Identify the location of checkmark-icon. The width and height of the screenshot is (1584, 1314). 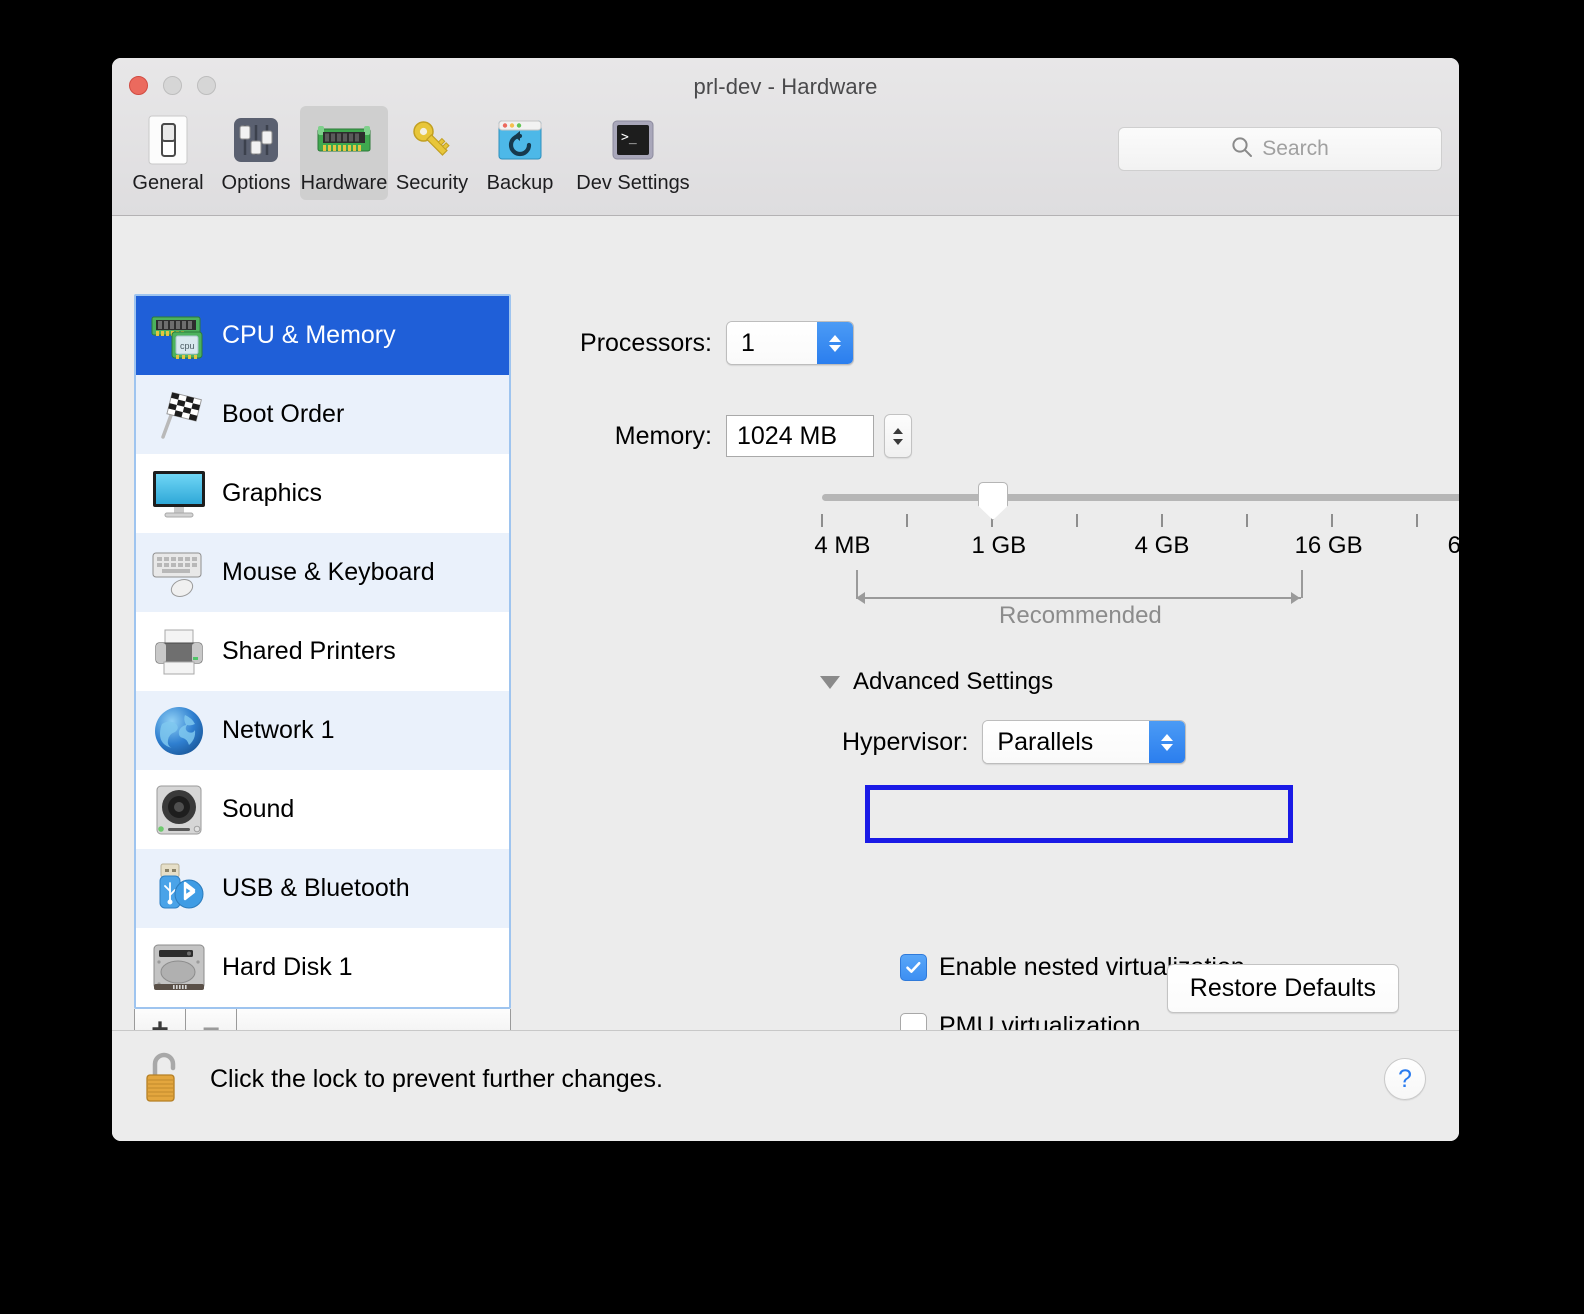
(913, 967).